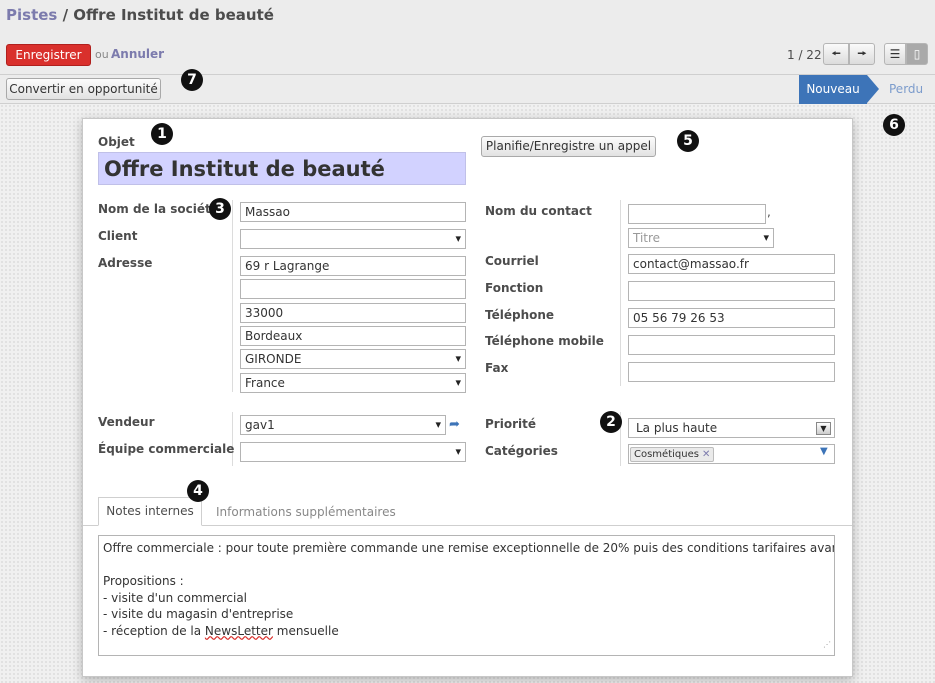 This screenshot has width=935, height=683. I want to click on phone-label: Téléphone, so click(520, 315).